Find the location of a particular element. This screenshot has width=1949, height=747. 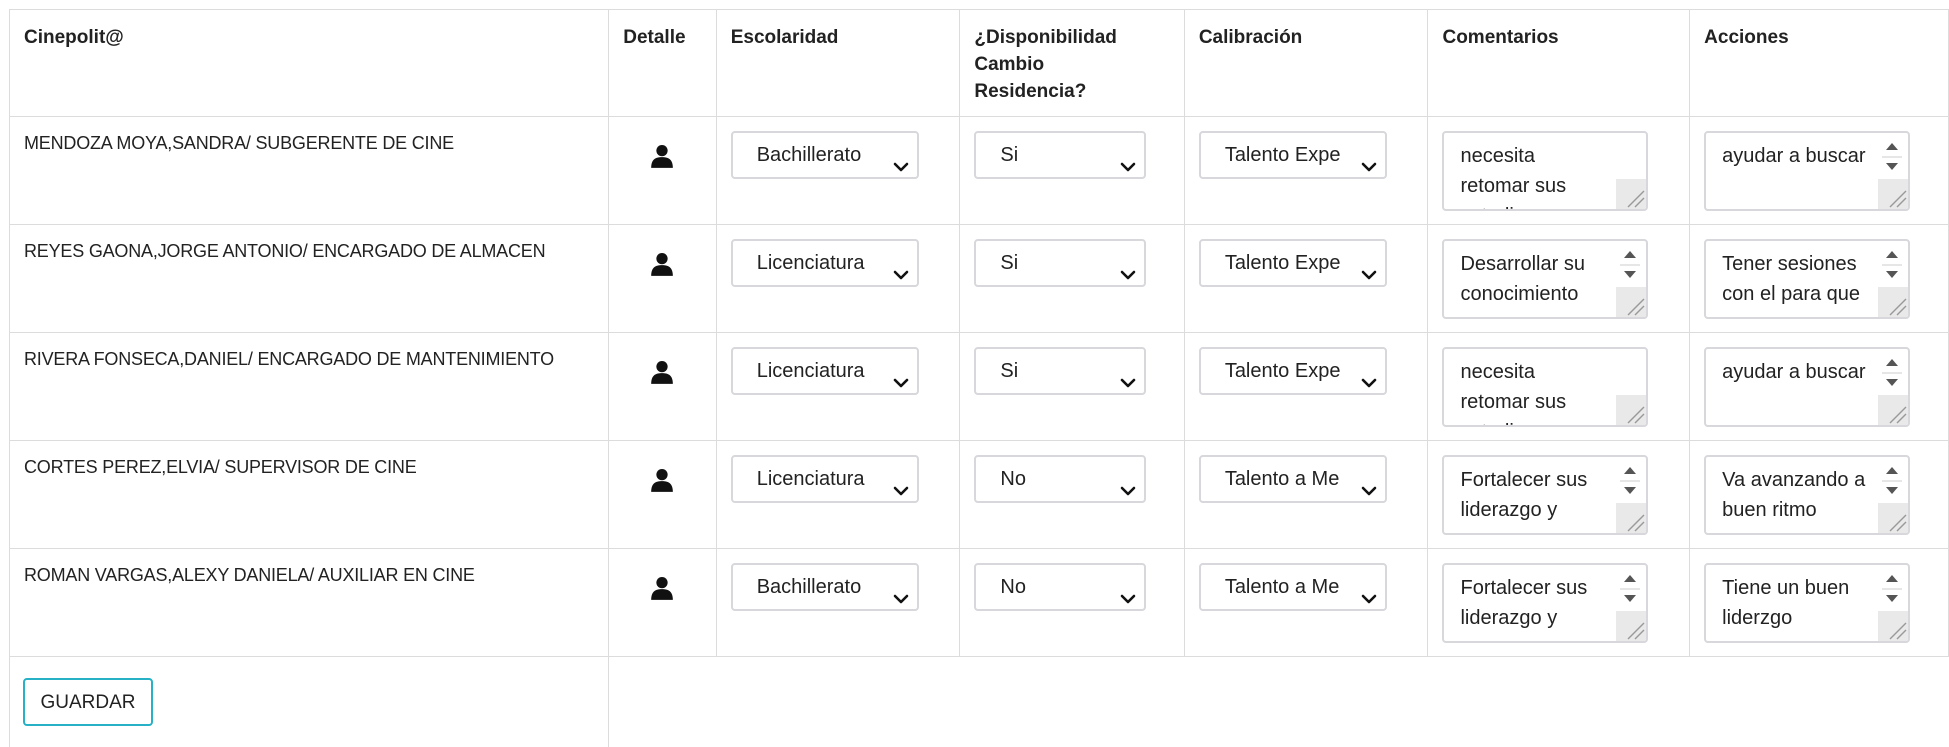

disponibilidad-cell: Si is located at coordinates (1072, 386).